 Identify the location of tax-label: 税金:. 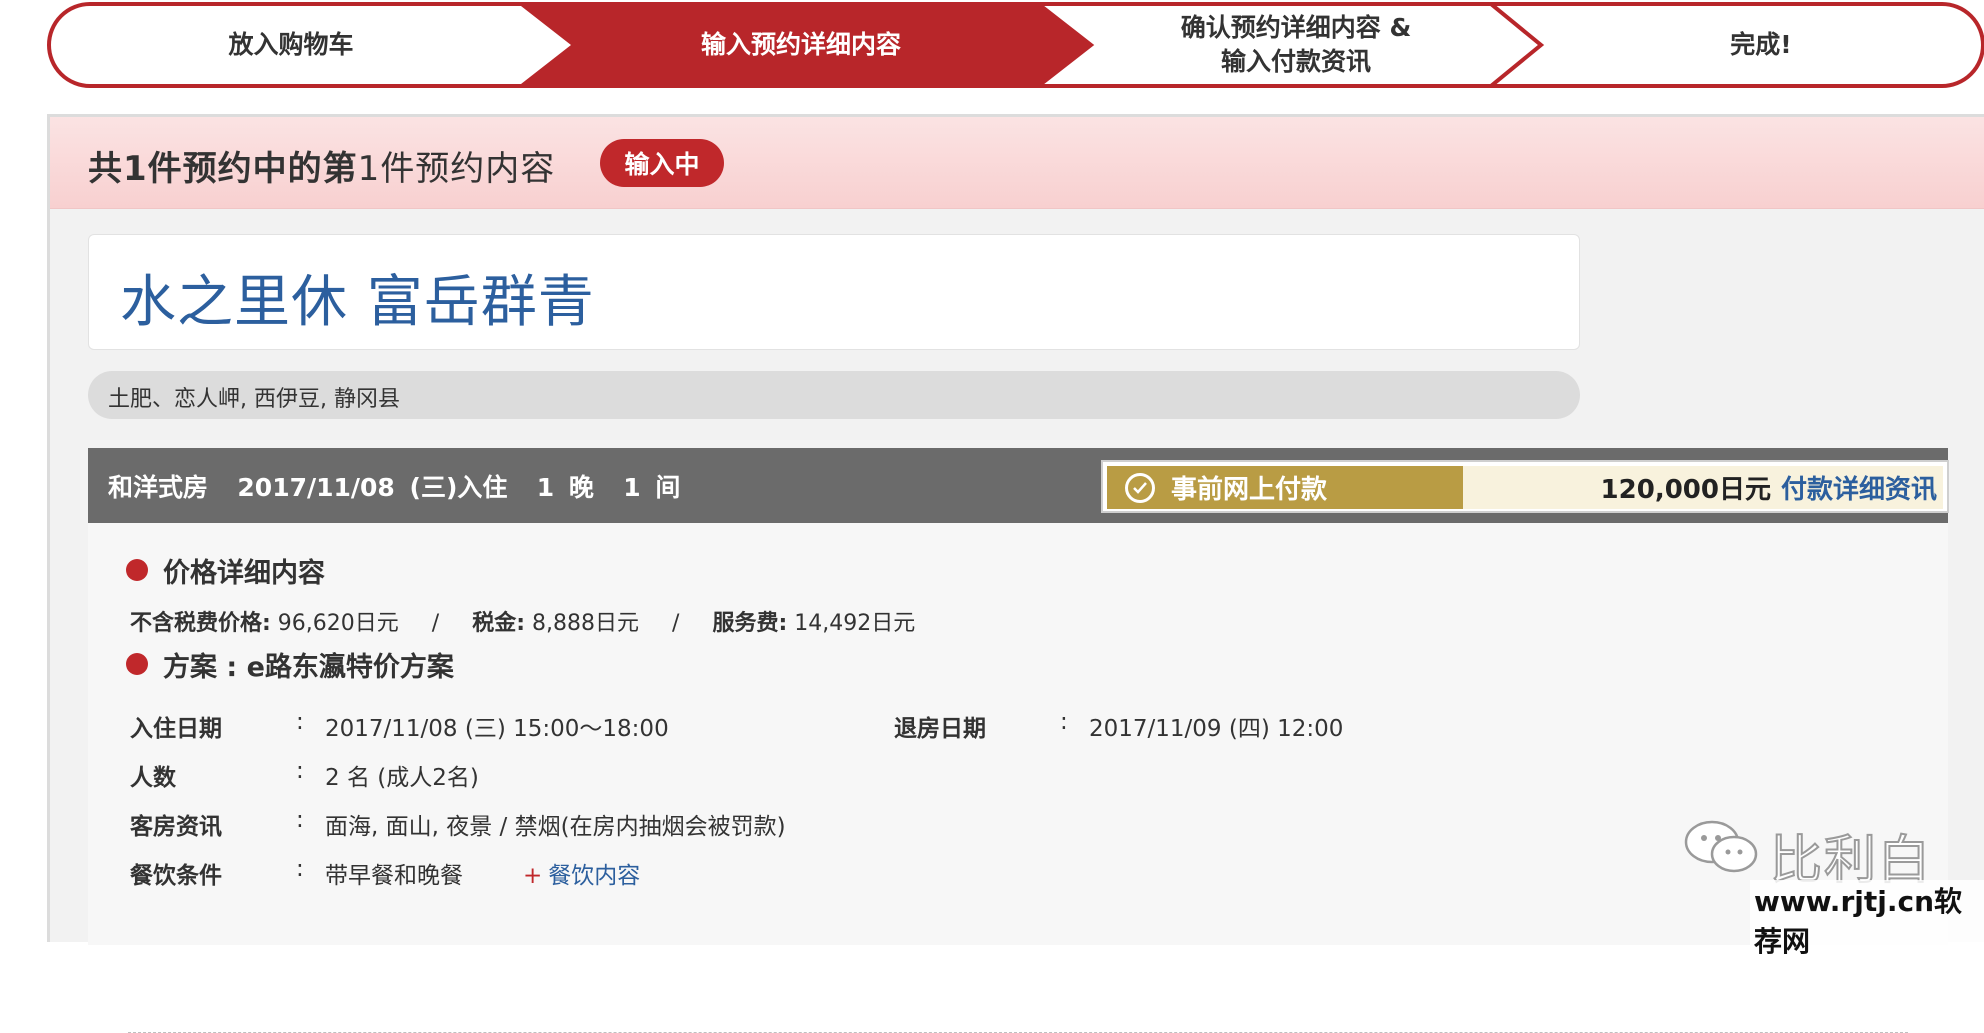
(499, 623).